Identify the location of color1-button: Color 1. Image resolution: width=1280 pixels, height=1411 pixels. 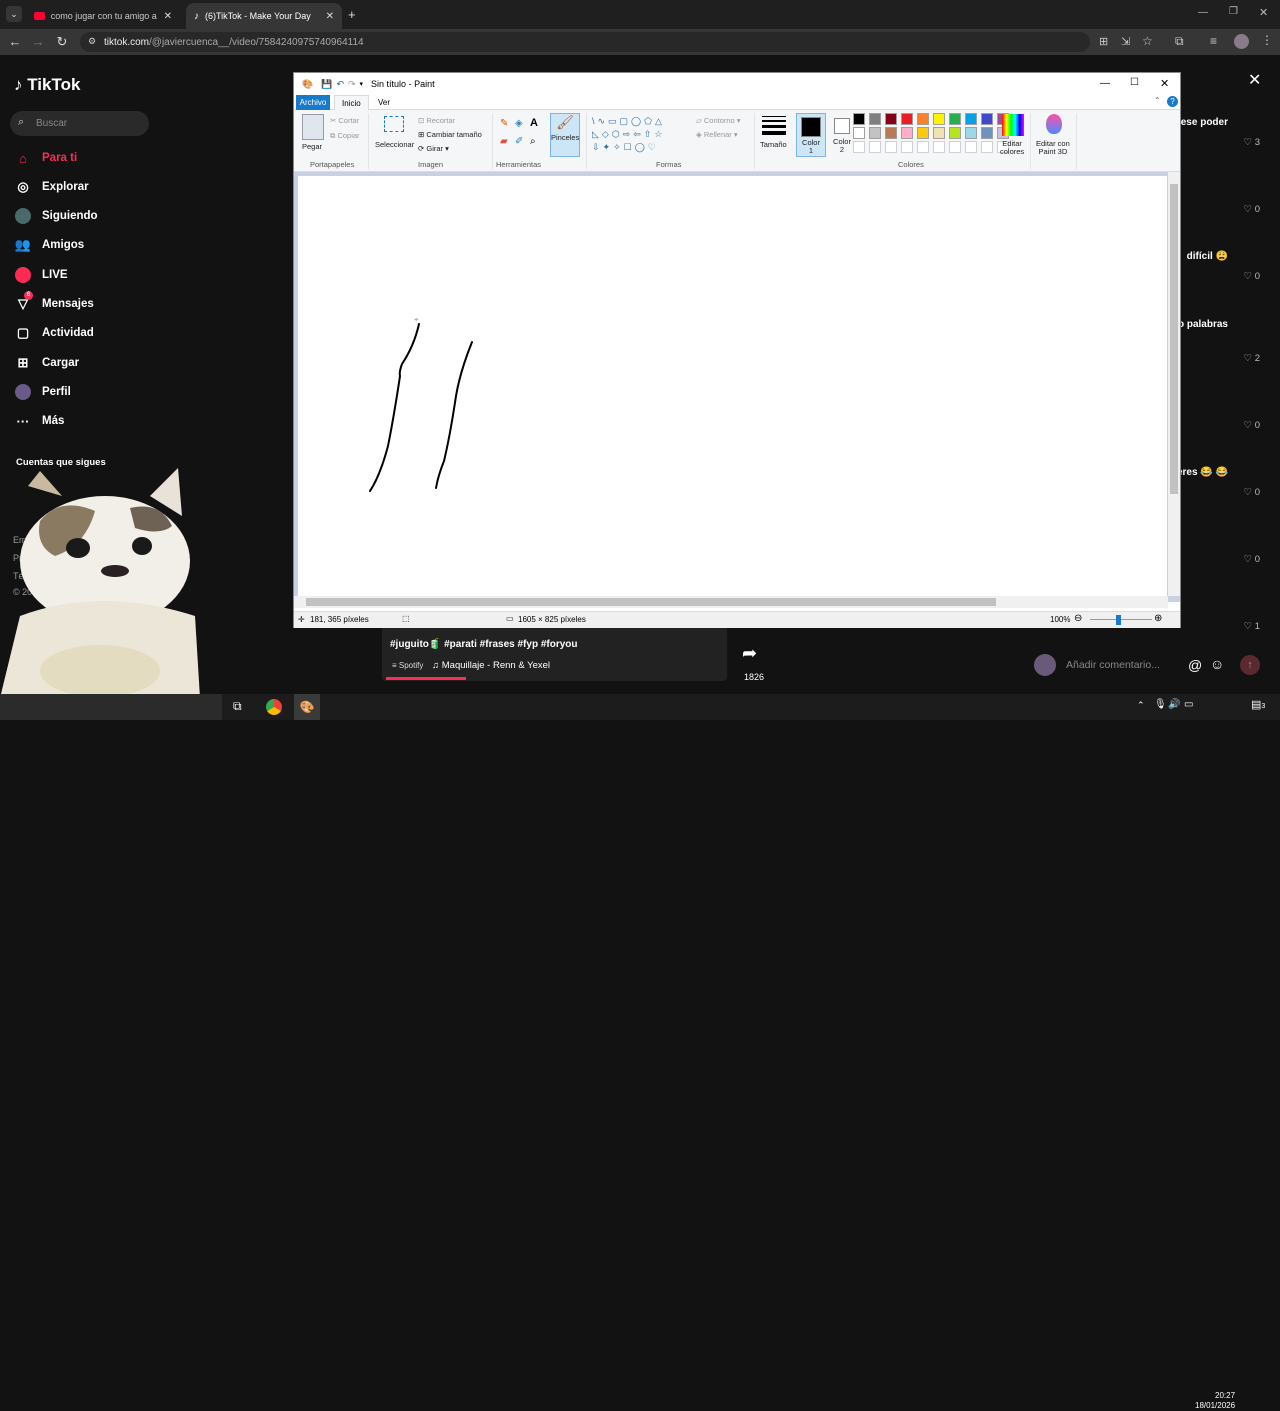
(811, 135).